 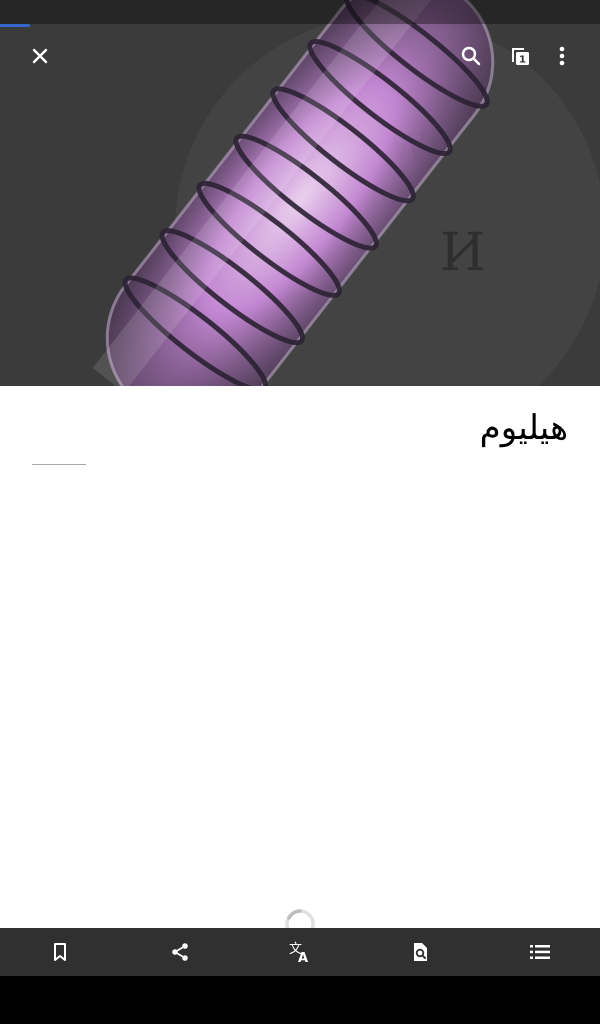 I want to click on overflow-menu-button, so click(x=562, y=56).